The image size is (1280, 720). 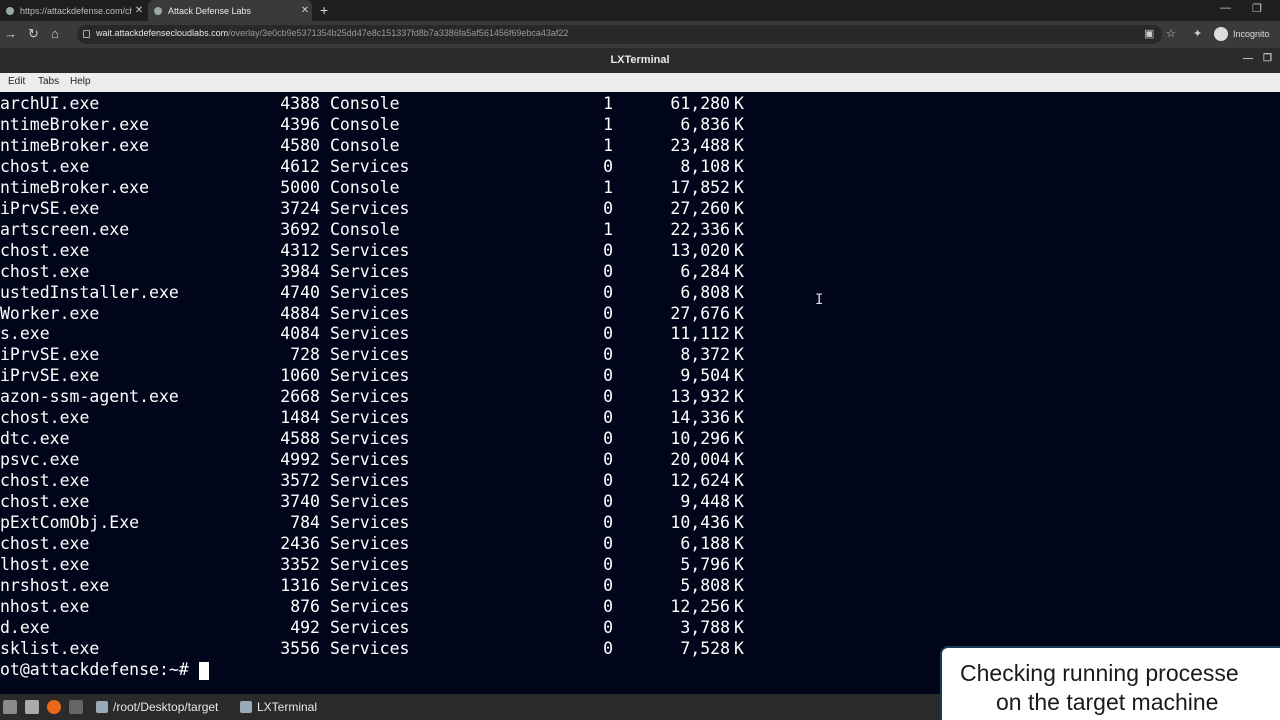 I want to click on browser-tab-1: https://attackdefense.com/challe ✕, so click(x=73, y=10).